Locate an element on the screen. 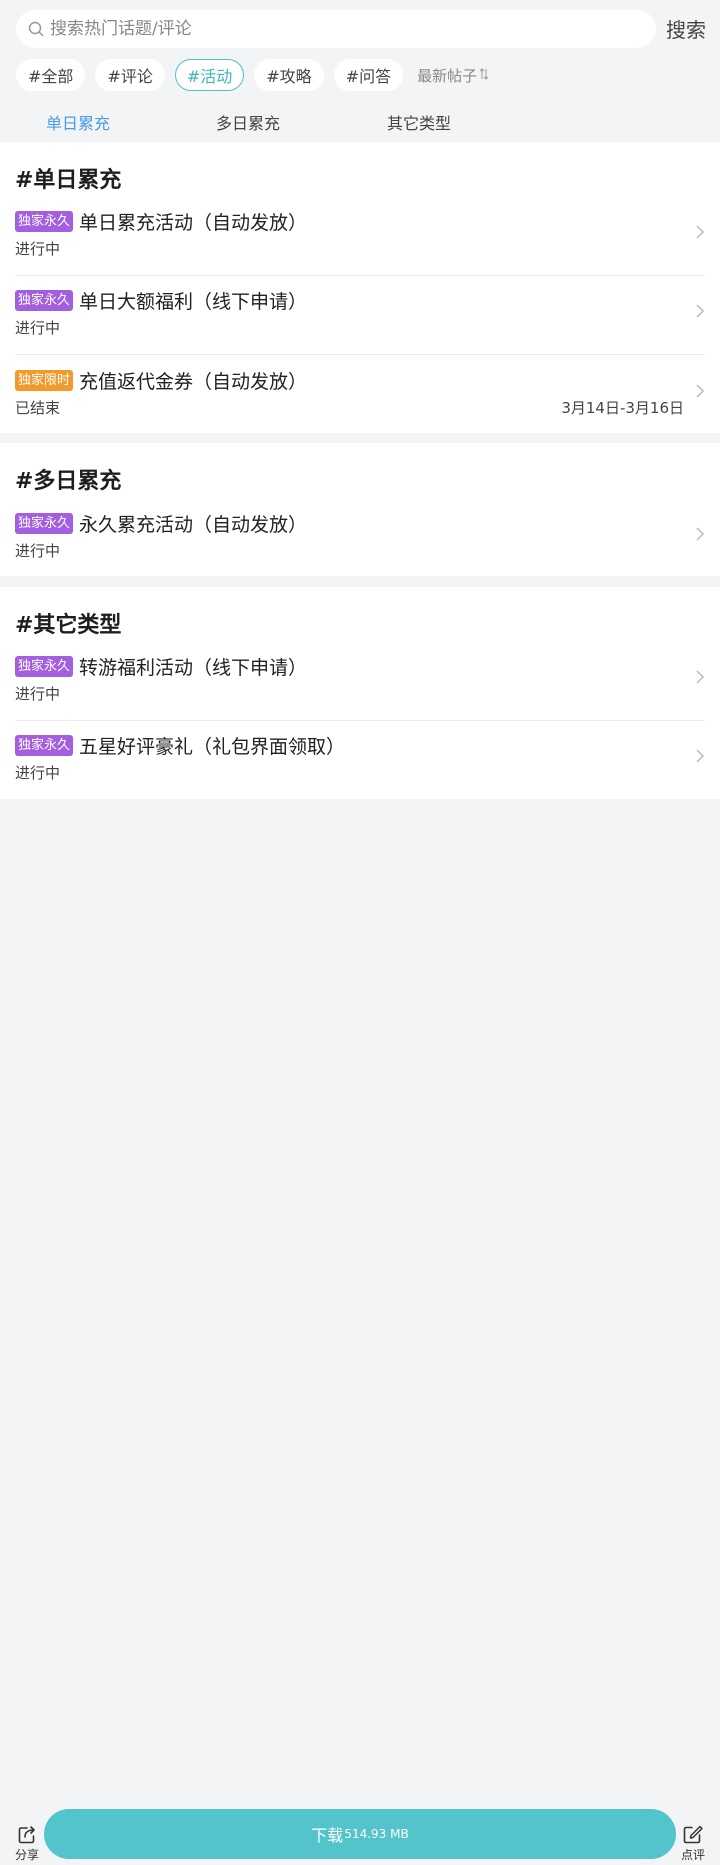  tab-single-day: 单日累充 is located at coordinates (78, 122).